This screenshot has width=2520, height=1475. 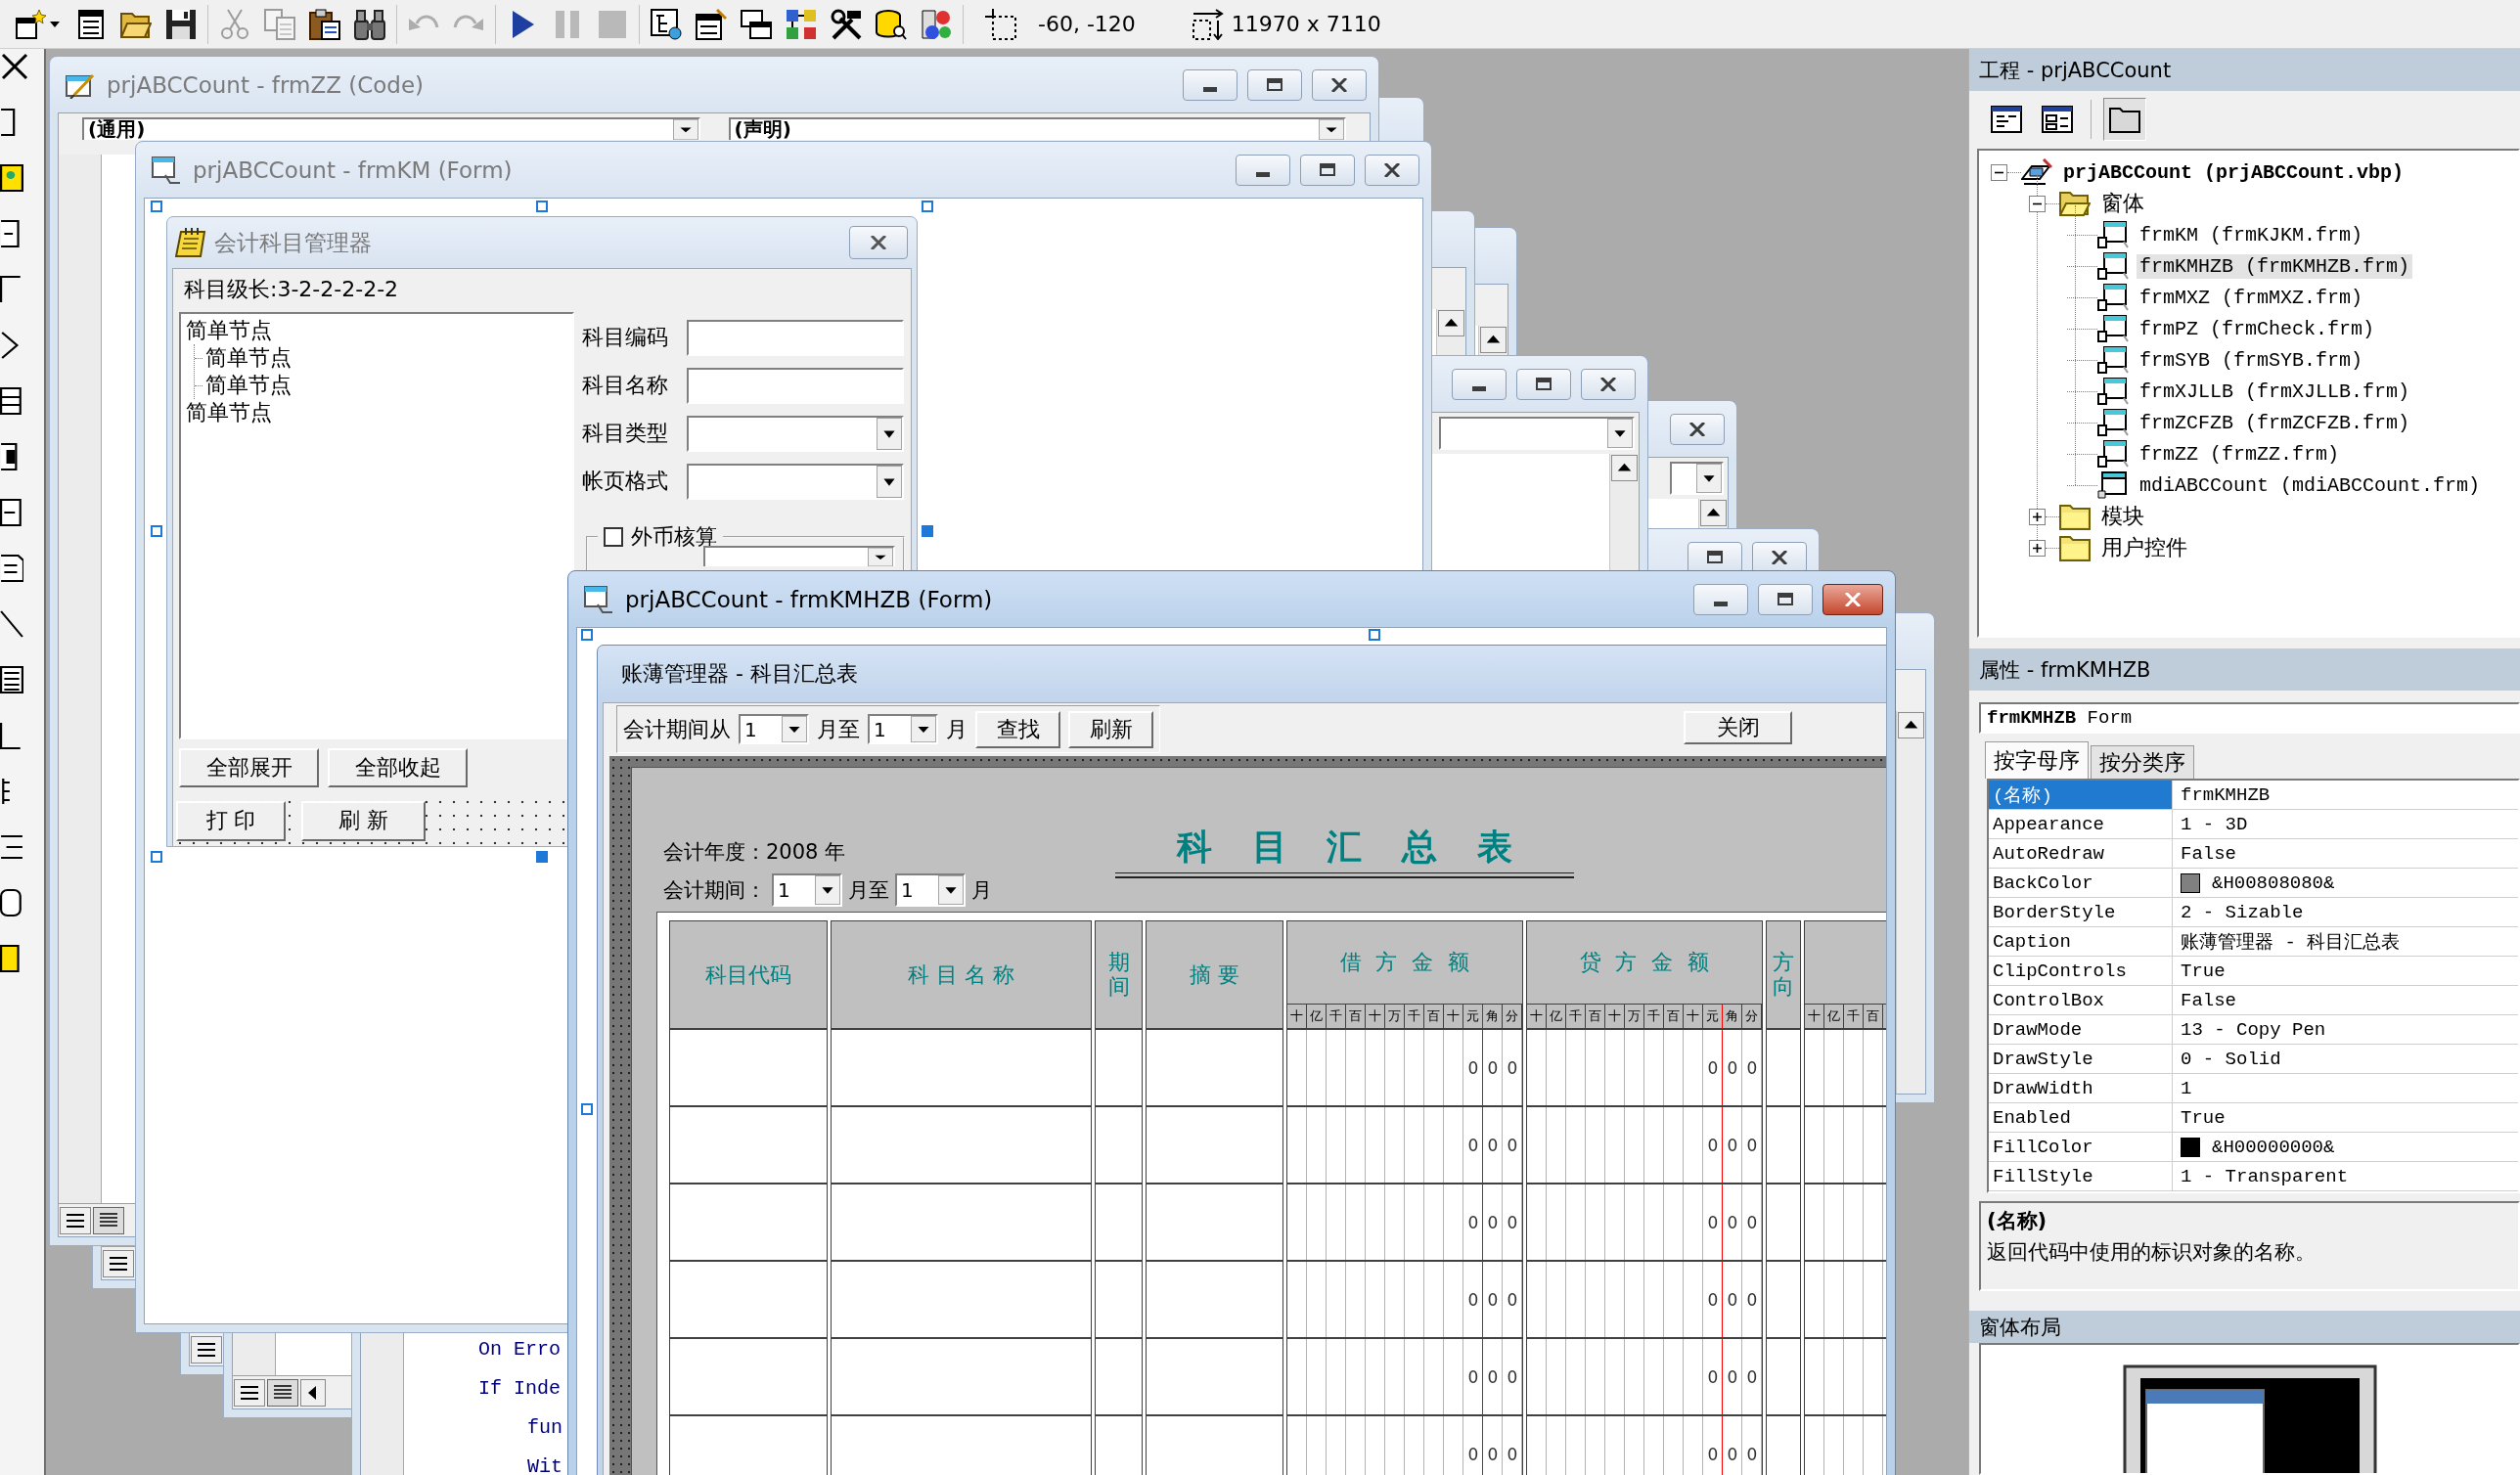 What do you see at coordinates (2122, 516) in the screenshot?
I see `tree-item: 模块` at bounding box center [2122, 516].